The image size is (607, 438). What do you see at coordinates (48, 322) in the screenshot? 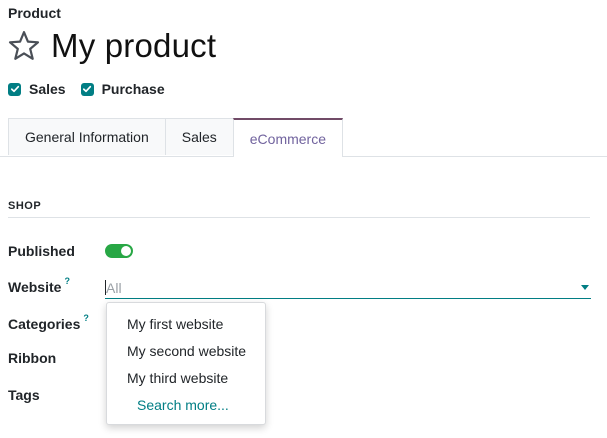
I see `categories-label: Categories?` at bounding box center [48, 322].